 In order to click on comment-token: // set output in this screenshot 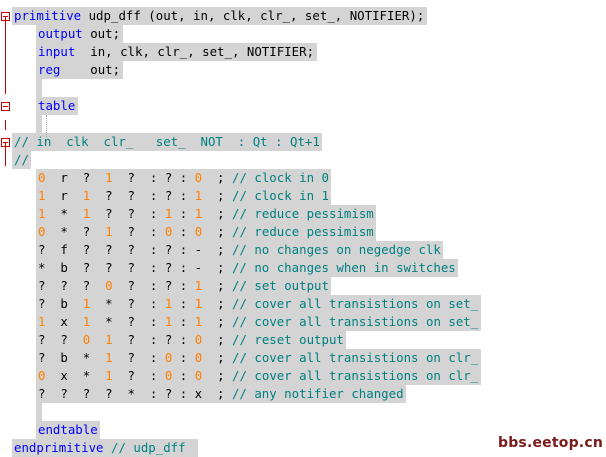, I will do `click(280, 285)`.